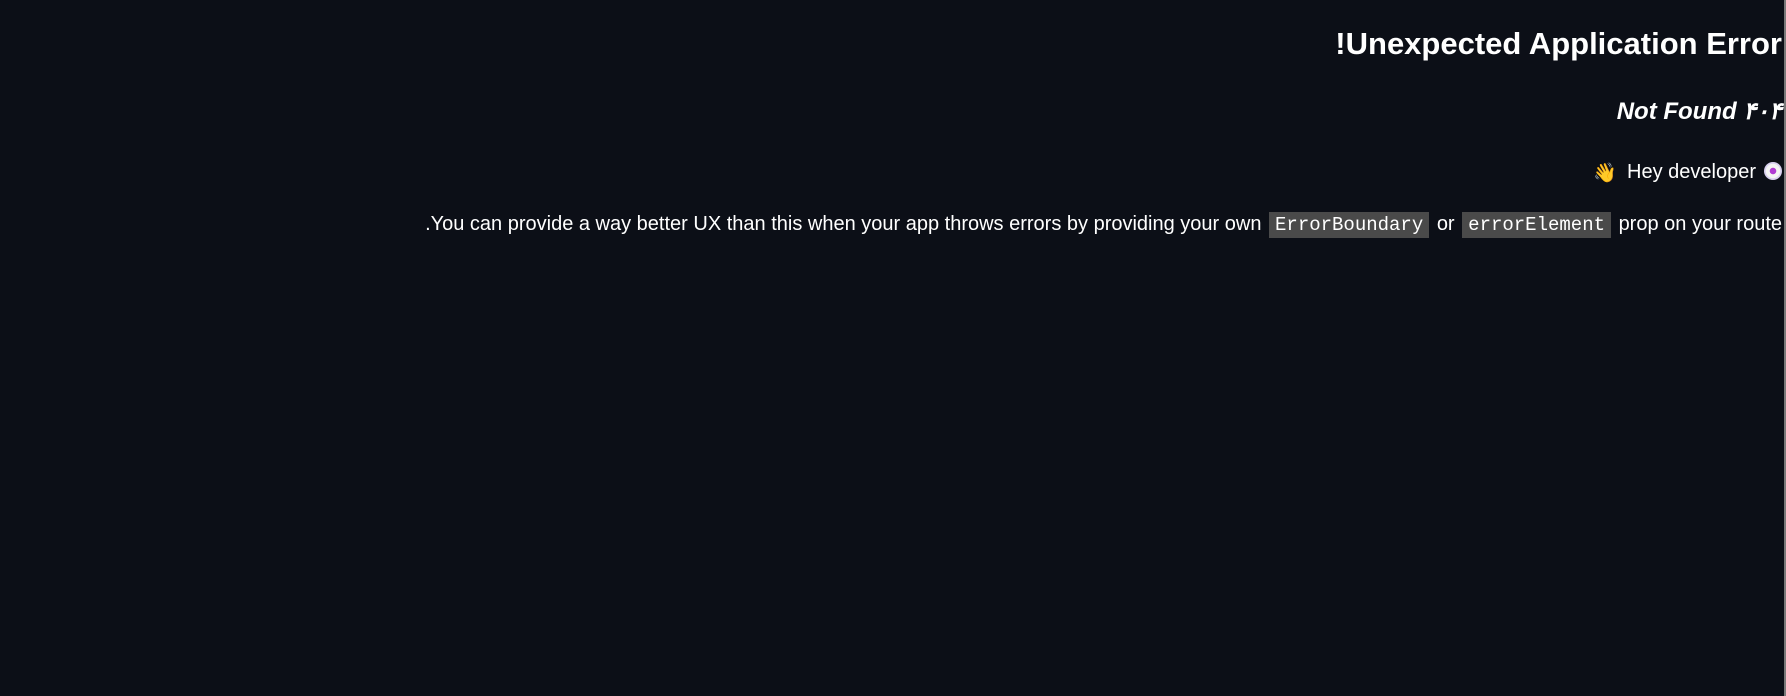  I want to click on developer-message: 👋 Hey developer, so click(1687, 173).